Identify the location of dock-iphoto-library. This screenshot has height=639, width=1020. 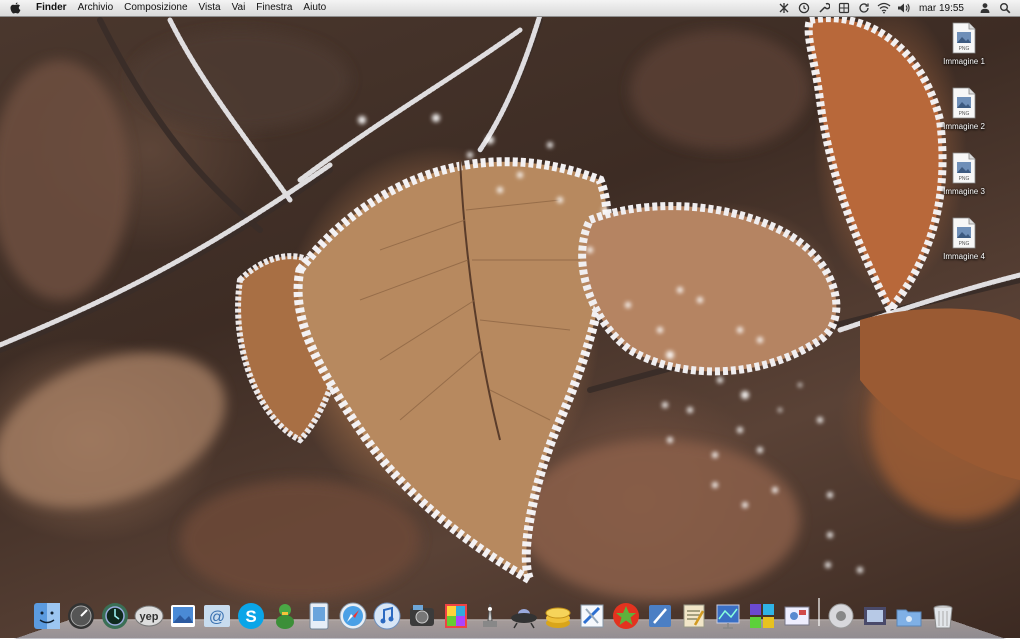
(182, 615).